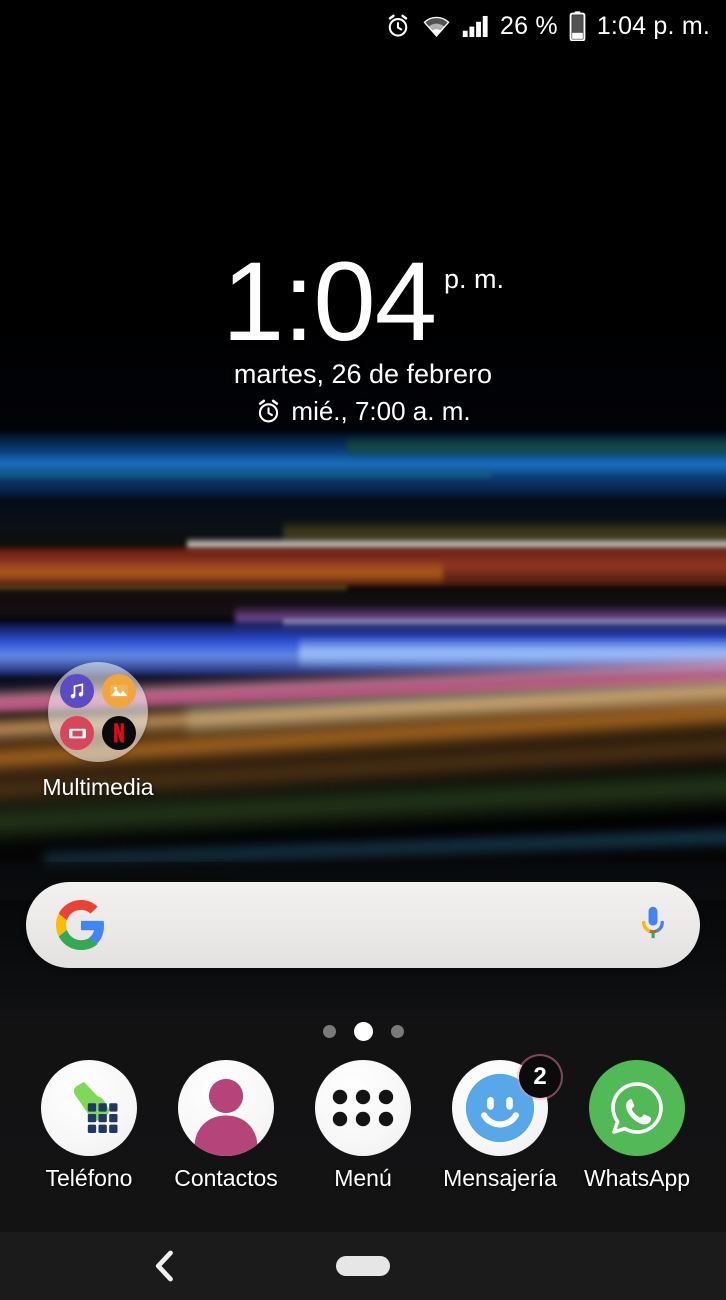  What do you see at coordinates (81, 925) in the screenshot?
I see `google-g-icon` at bounding box center [81, 925].